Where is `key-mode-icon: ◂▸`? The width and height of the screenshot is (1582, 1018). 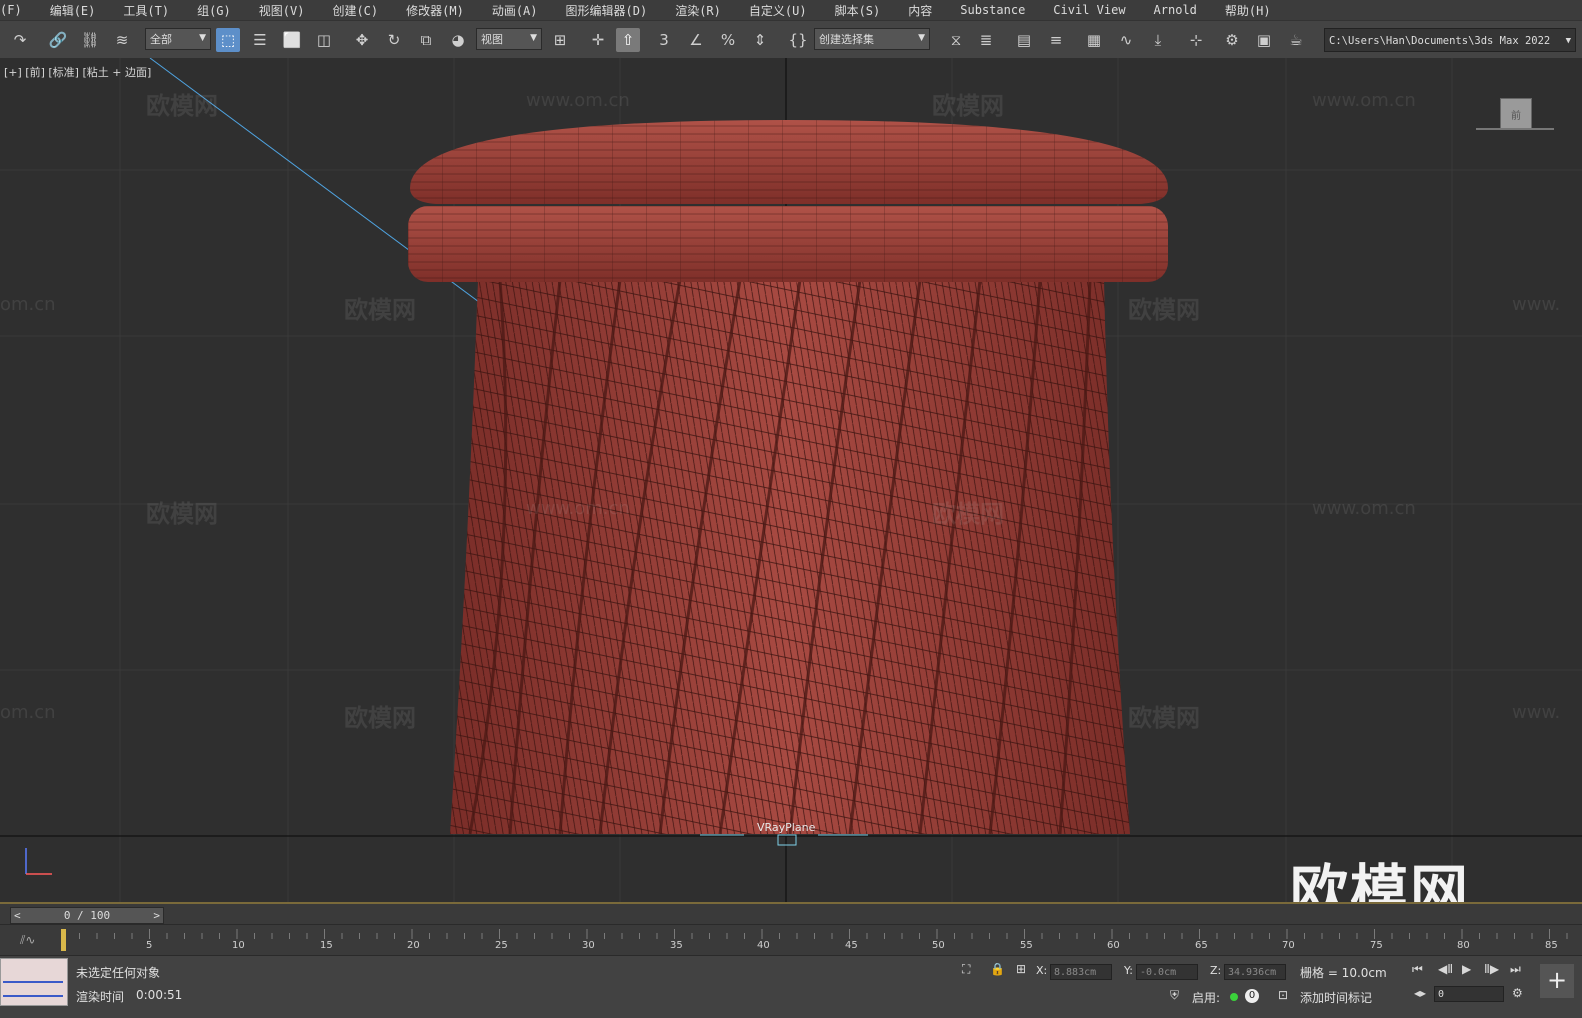
key-mode-icon: ◂▸ is located at coordinates (1420, 993).